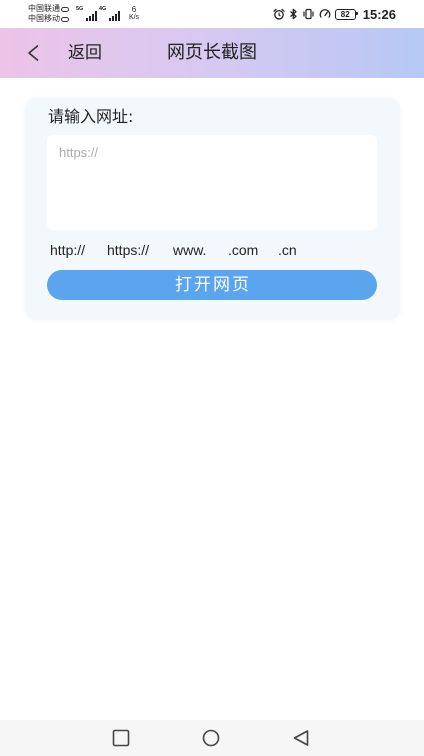 This screenshot has height=756, width=424. Describe the element at coordinates (212, 285) in the screenshot. I see `open-webpage-button: 打开网页` at that location.